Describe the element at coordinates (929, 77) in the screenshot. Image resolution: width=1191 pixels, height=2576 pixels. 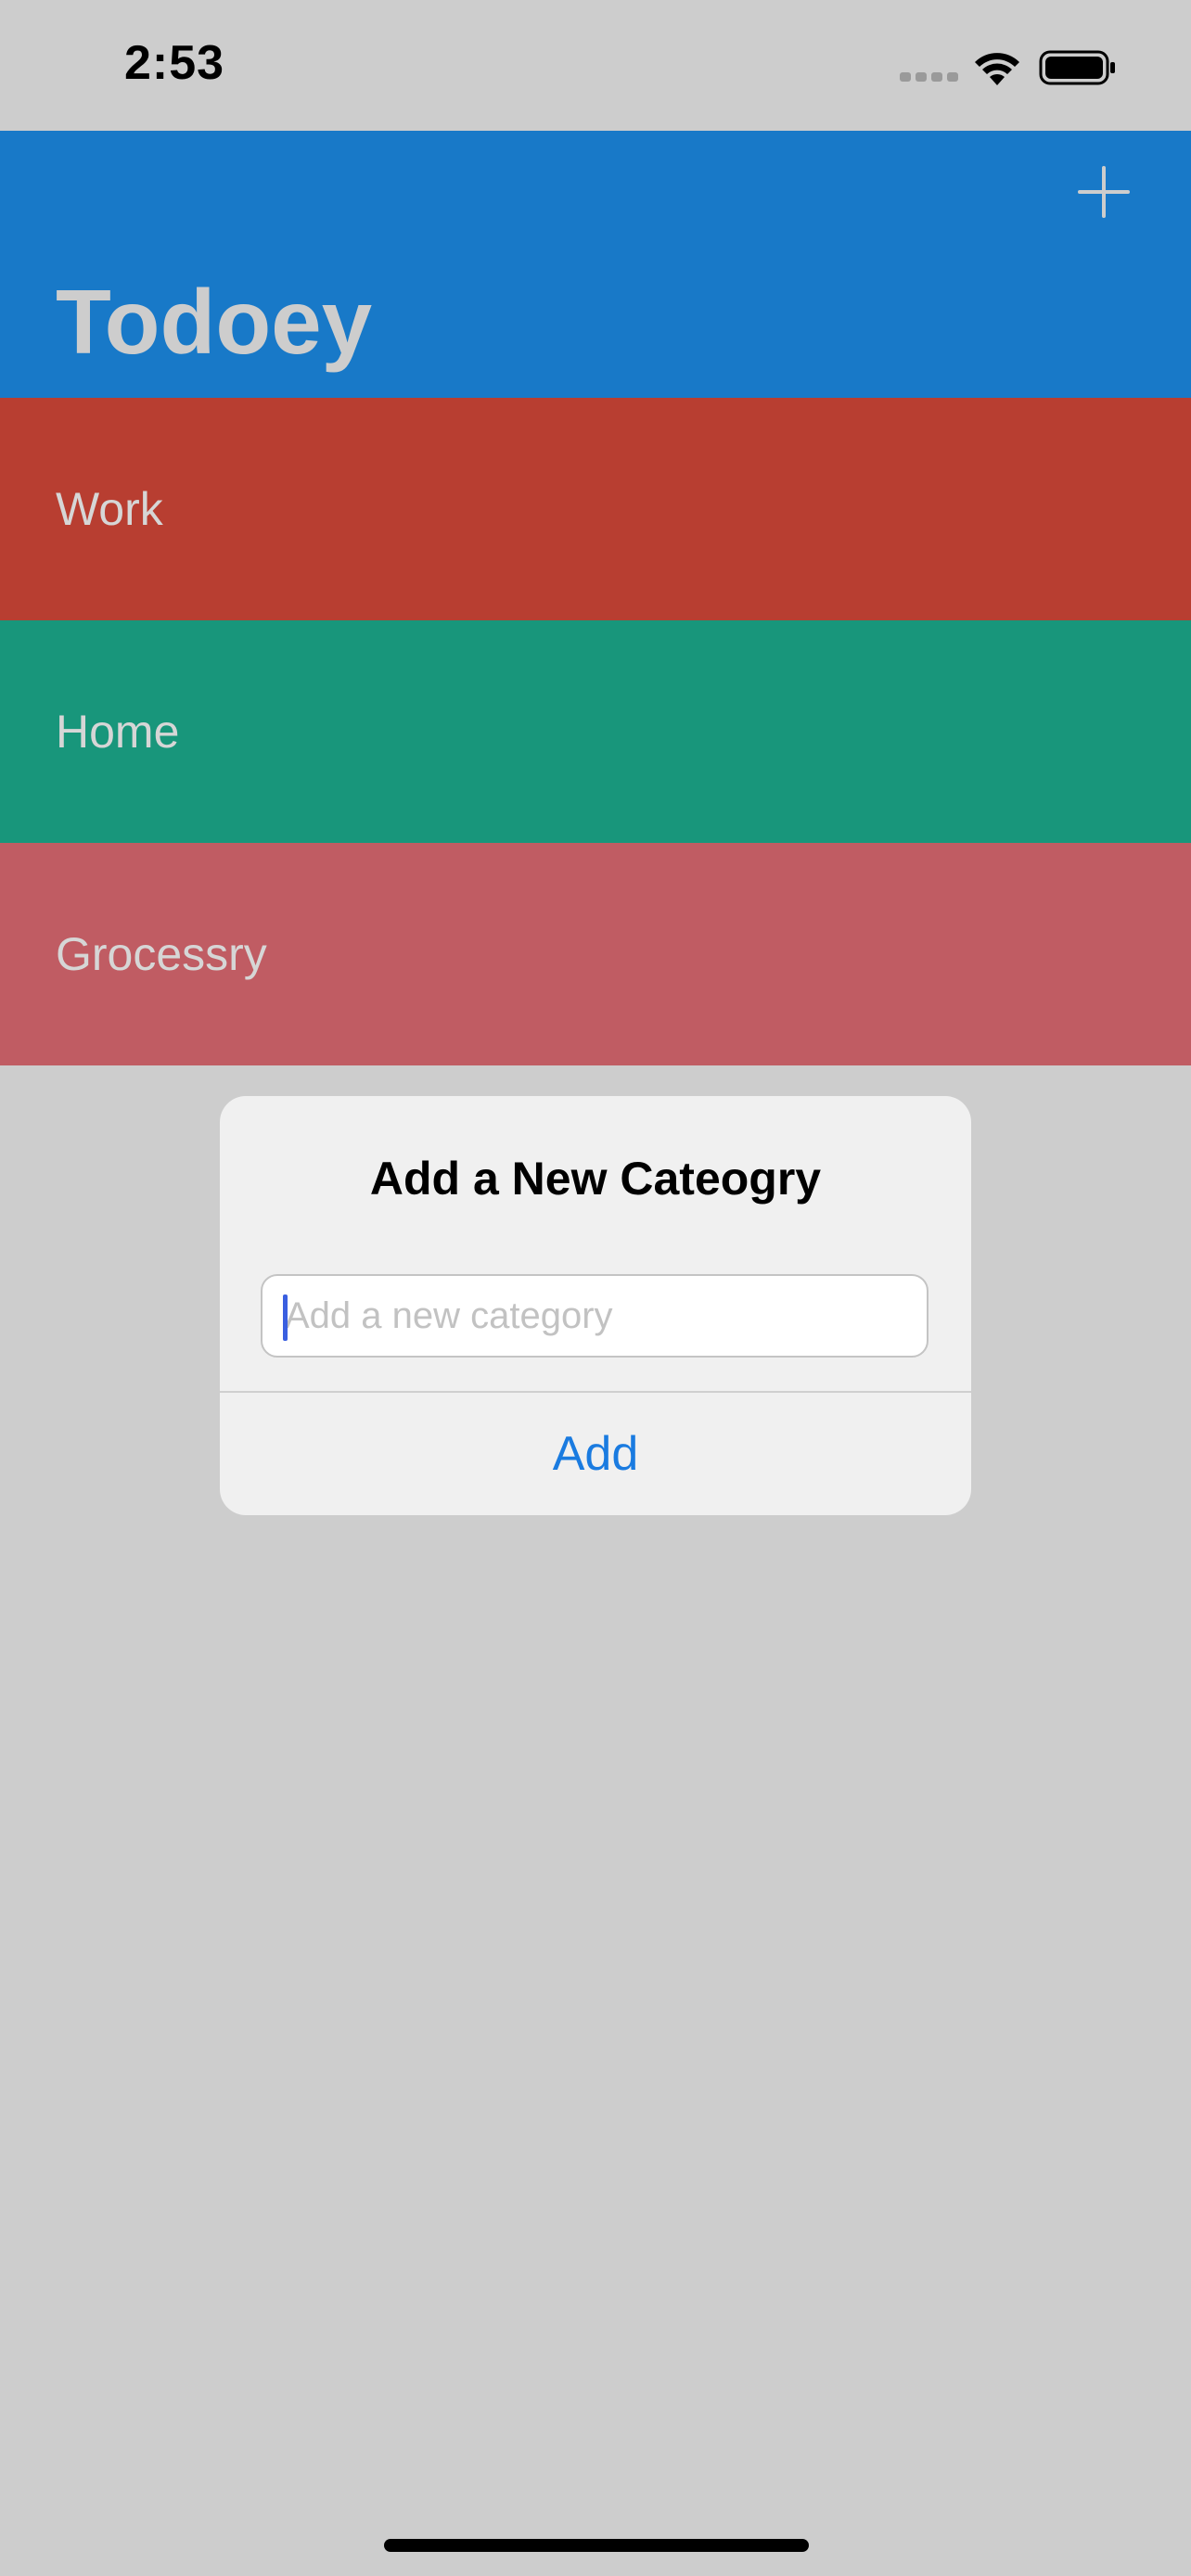
I see `cellular-signal-icon` at that location.